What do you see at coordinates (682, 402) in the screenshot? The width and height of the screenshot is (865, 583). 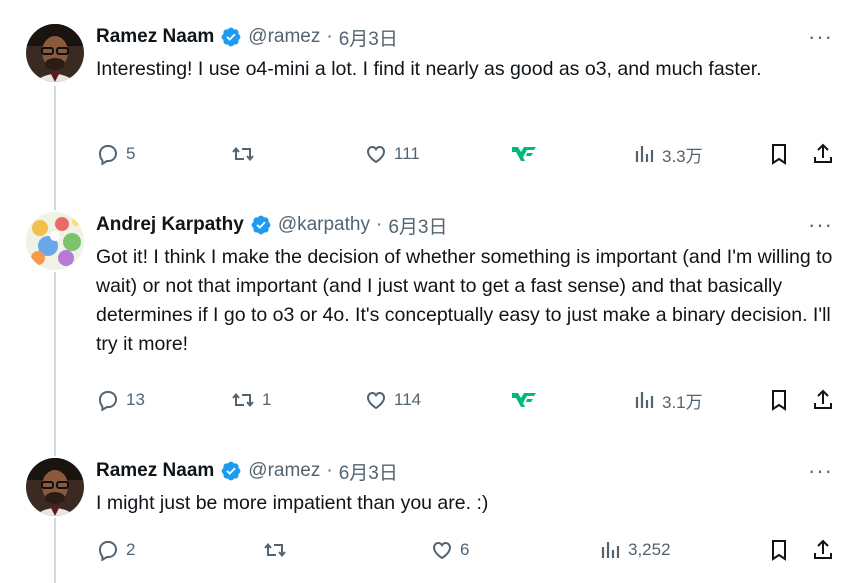 I see `views-count: 3.1万` at bounding box center [682, 402].